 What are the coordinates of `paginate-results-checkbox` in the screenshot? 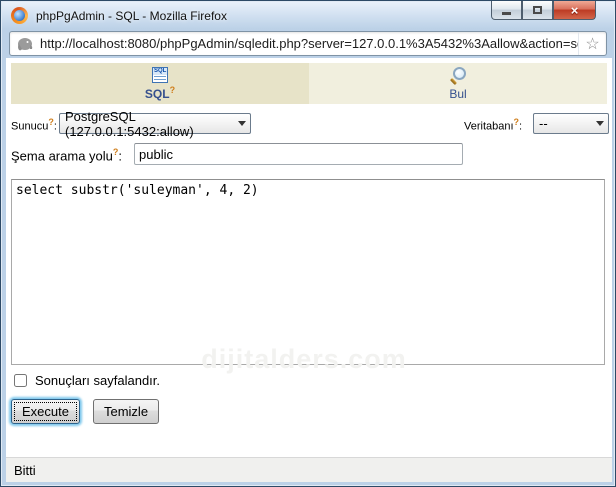 It's located at (20, 380).